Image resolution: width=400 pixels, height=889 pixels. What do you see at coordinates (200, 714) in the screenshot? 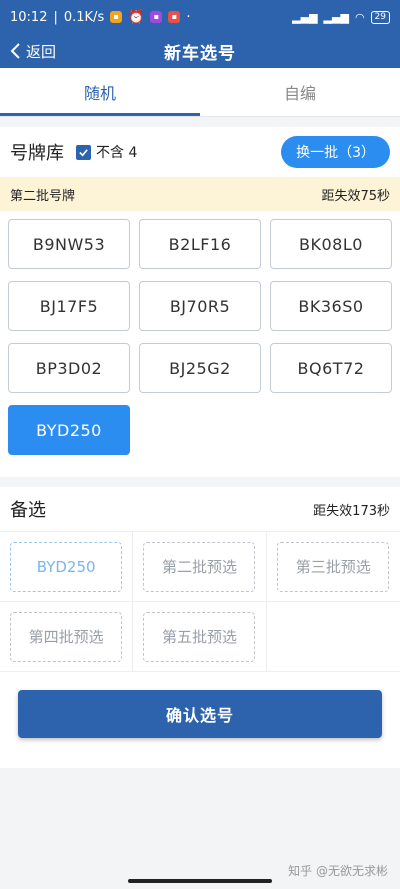
I see `confirm-button: 确认选号` at bounding box center [200, 714].